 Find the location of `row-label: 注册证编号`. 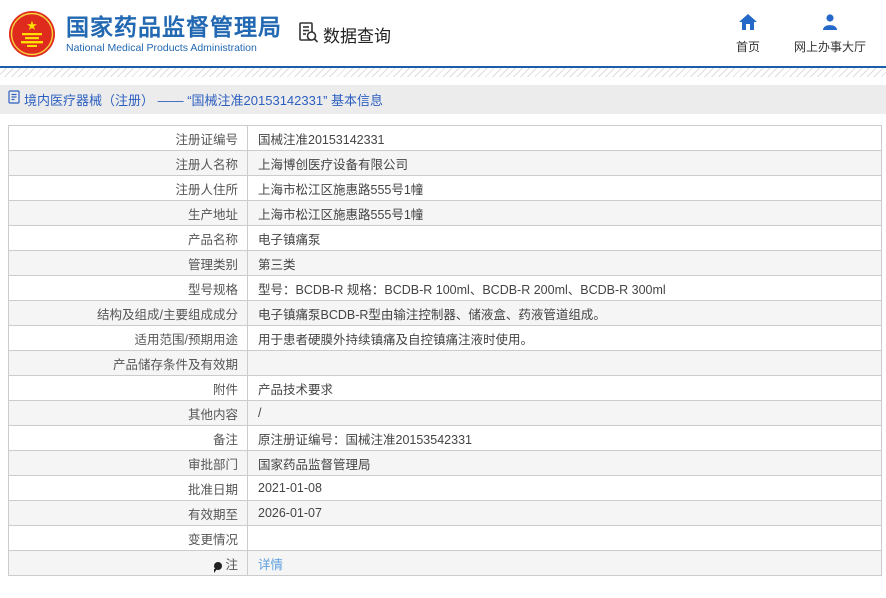

row-label: 注册证编号 is located at coordinates (128, 138).